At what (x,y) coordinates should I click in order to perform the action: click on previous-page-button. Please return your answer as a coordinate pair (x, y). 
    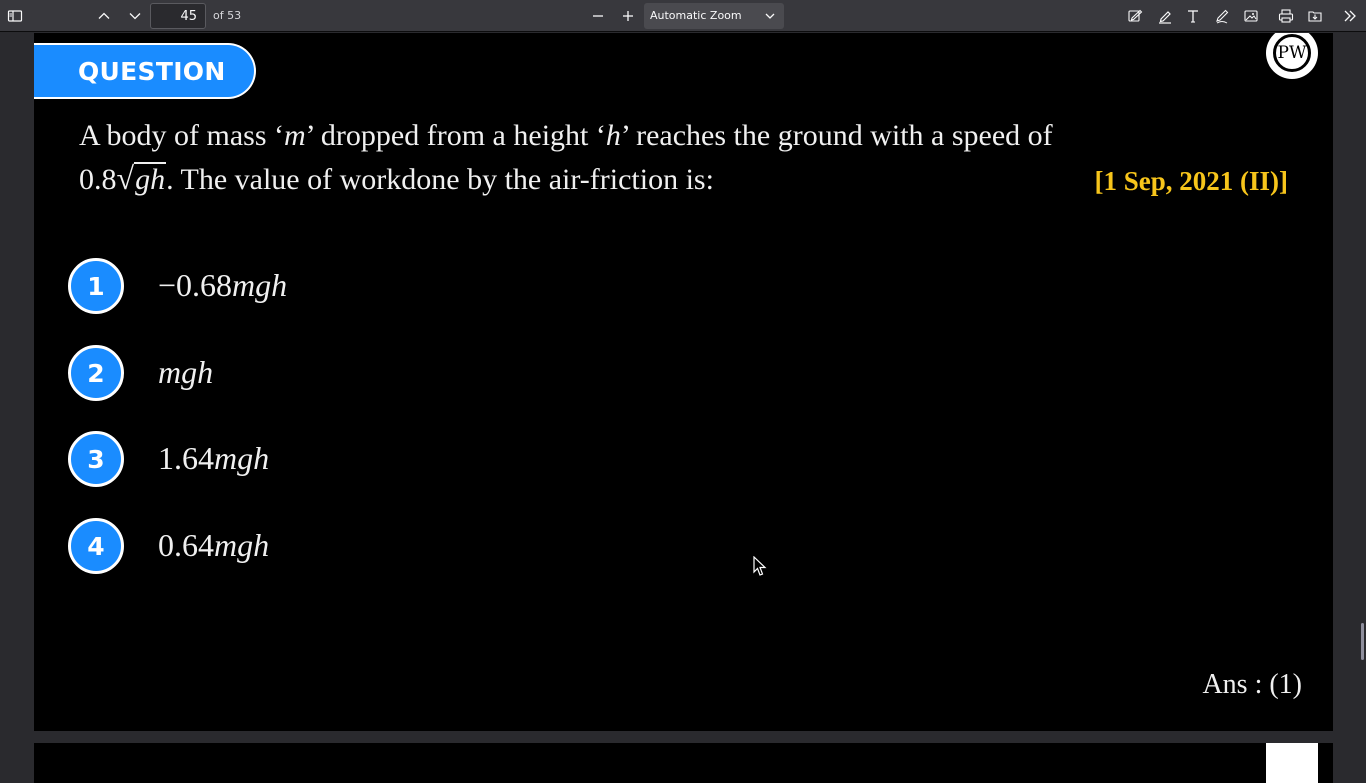
    Looking at the image, I should click on (104, 16).